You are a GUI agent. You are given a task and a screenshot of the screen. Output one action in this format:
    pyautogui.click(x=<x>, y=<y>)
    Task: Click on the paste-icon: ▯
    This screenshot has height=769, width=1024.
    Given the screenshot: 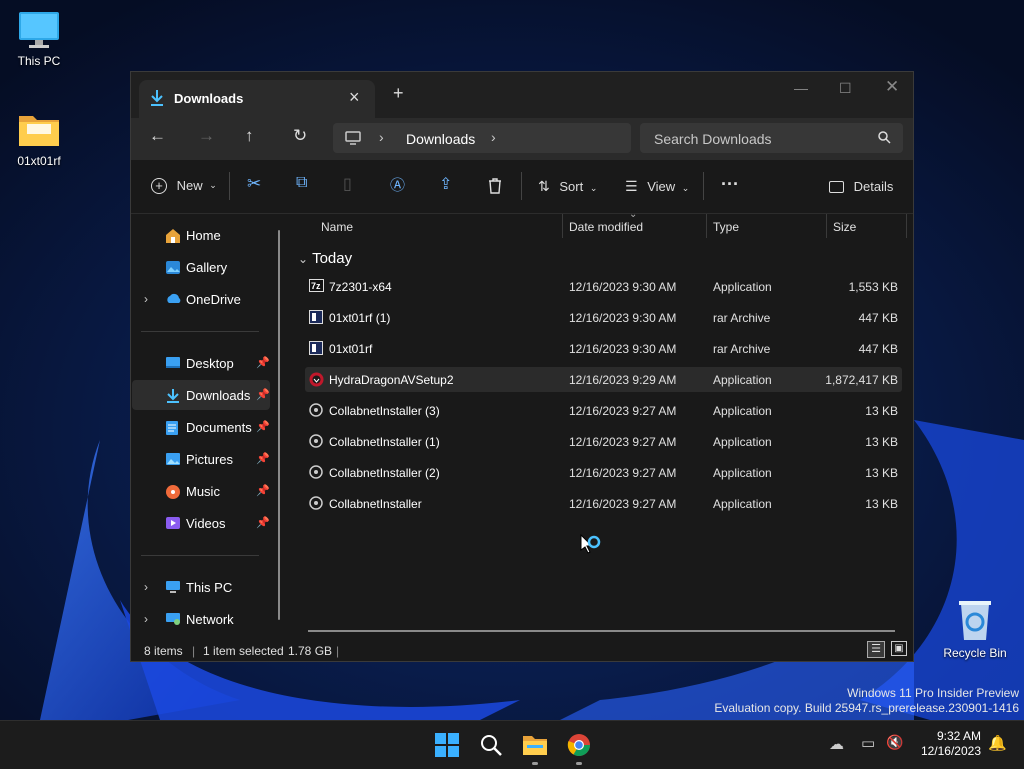 What is the action you would take?
    pyautogui.click(x=347, y=184)
    